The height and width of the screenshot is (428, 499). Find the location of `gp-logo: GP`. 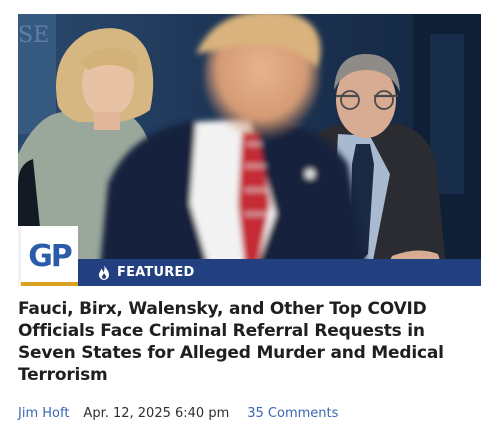

gp-logo: GP is located at coordinates (48, 256).